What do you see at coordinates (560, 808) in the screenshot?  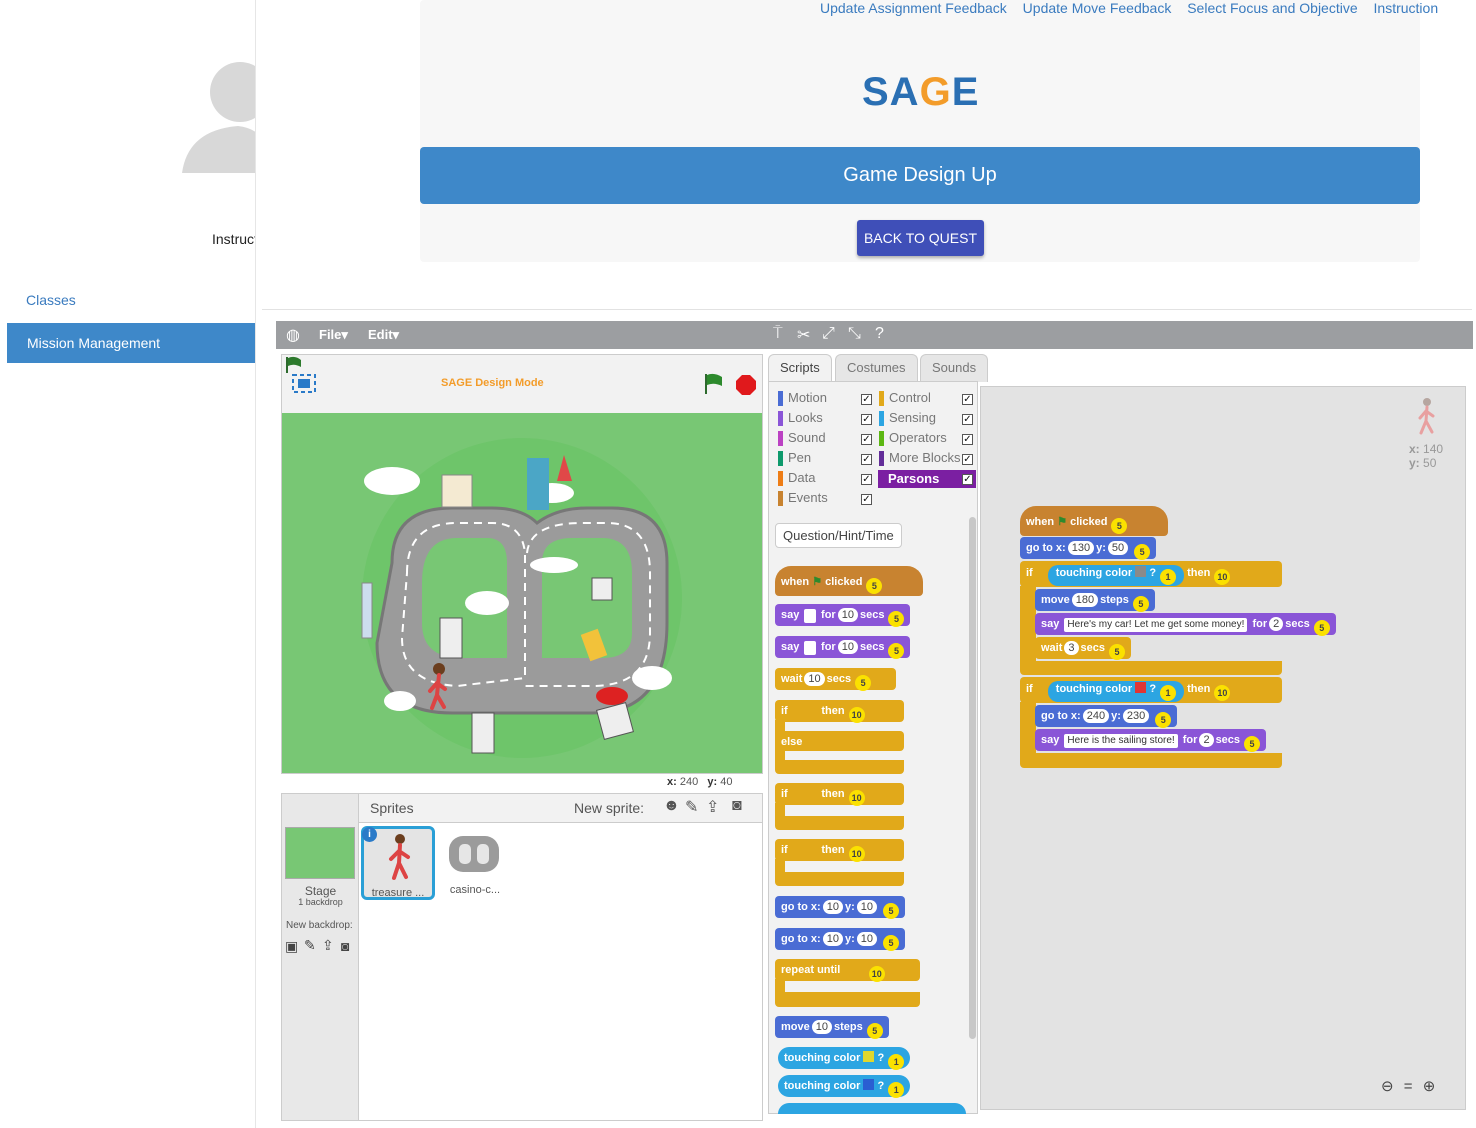 I see `sprites-header: Sprites New sprite: ☻ ✎ ⇪ ◙` at bounding box center [560, 808].